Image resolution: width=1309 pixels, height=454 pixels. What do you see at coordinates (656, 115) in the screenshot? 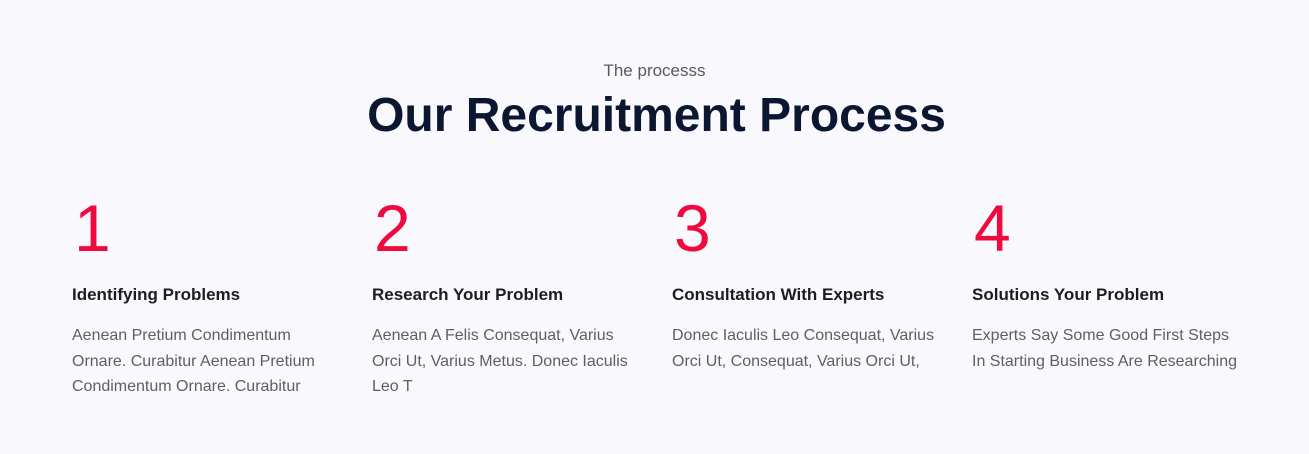
I see `section-title: Our Recruitment Process` at bounding box center [656, 115].